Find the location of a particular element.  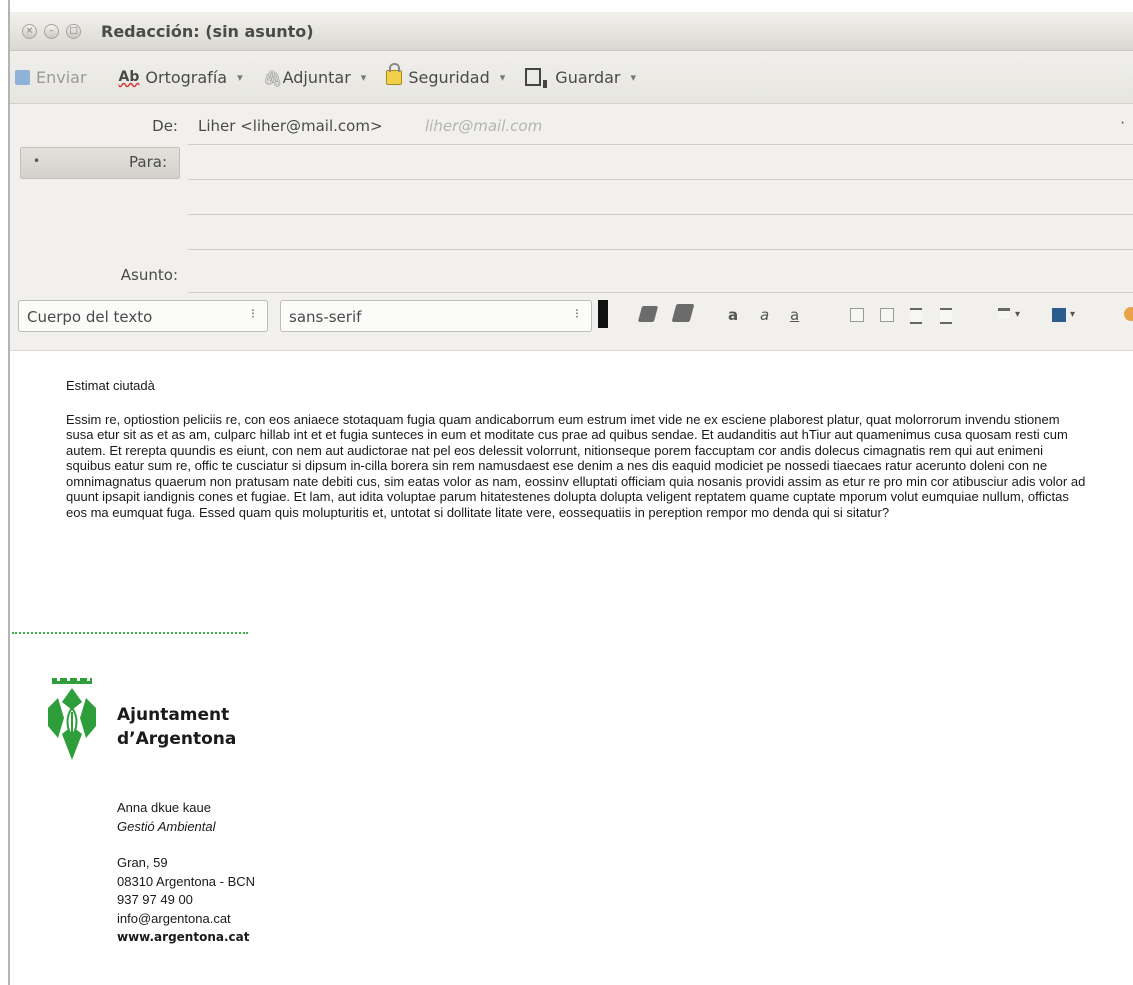

save-label: Guardar is located at coordinates (588, 77).